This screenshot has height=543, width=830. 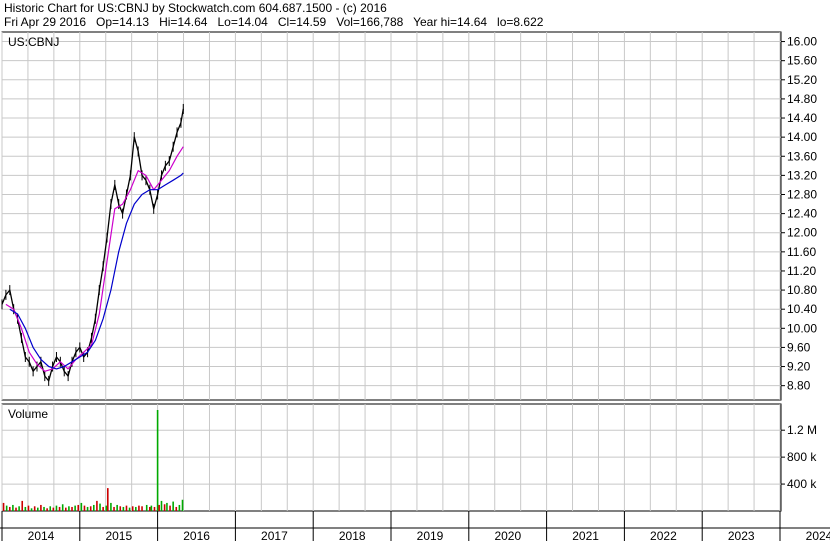 I want to click on price-plot, so click(x=92, y=244).